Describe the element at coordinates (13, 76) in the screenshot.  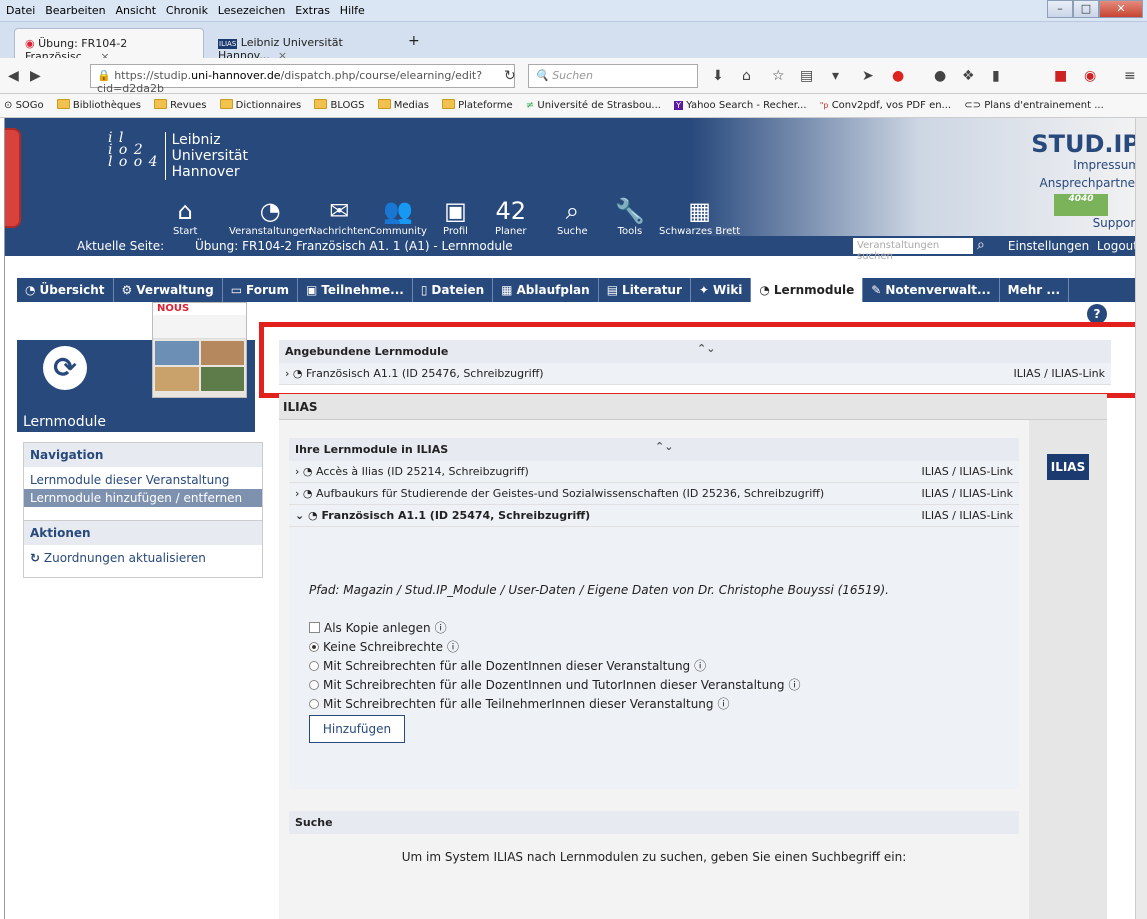
I see `back-icon: ◀` at that location.